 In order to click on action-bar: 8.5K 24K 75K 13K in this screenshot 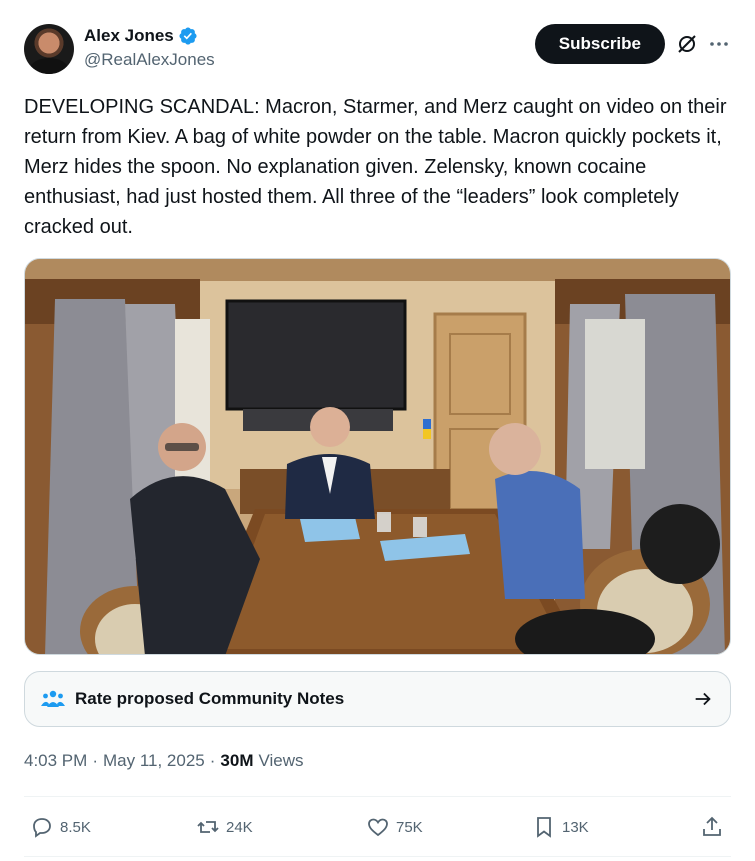, I will do `click(377, 827)`.